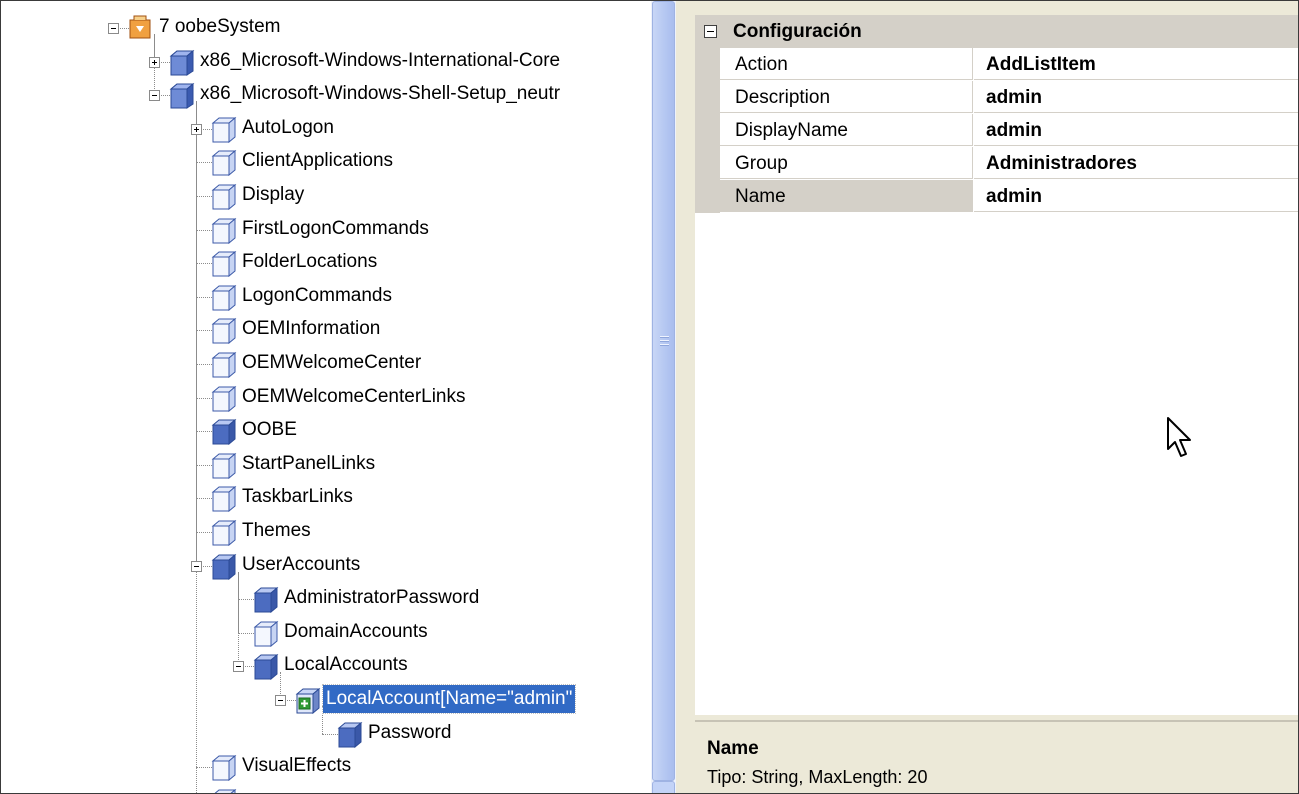  What do you see at coordinates (326, 789) in the screenshot?
I see `tree-node` at bounding box center [326, 789].